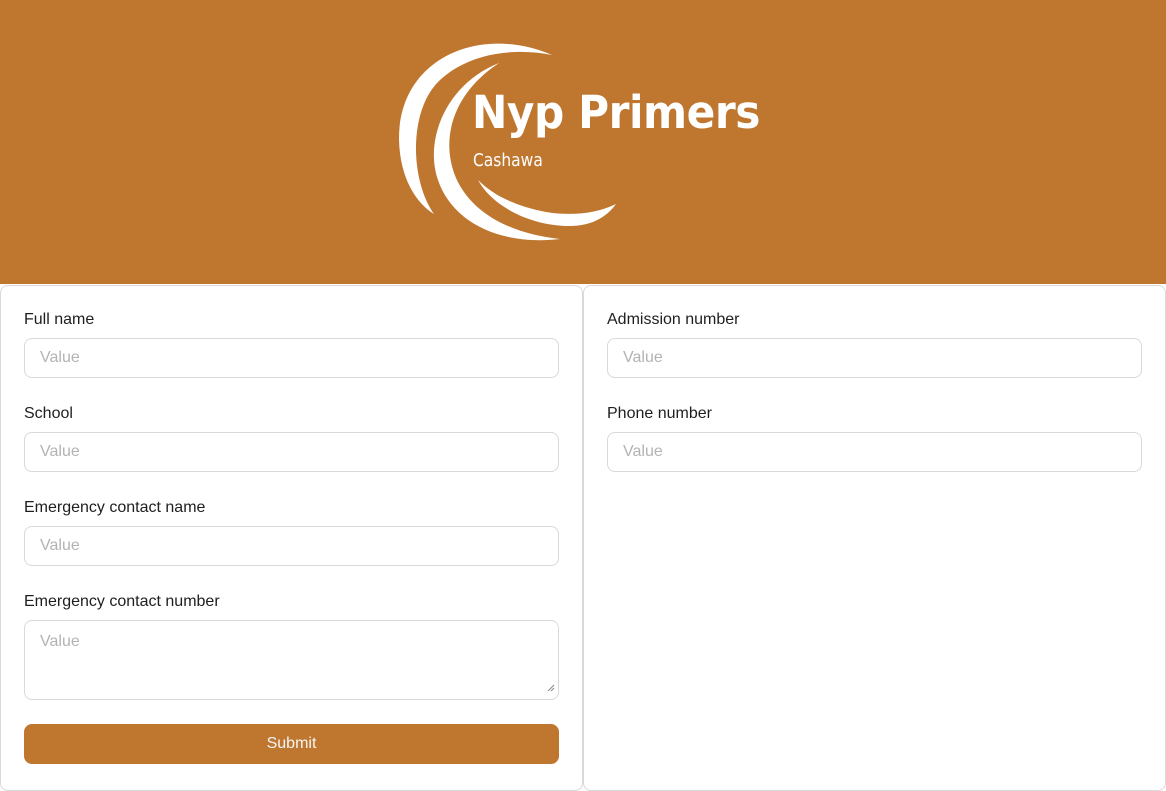 The image size is (1166, 791). I want to click on school-input, so click(291, 452).